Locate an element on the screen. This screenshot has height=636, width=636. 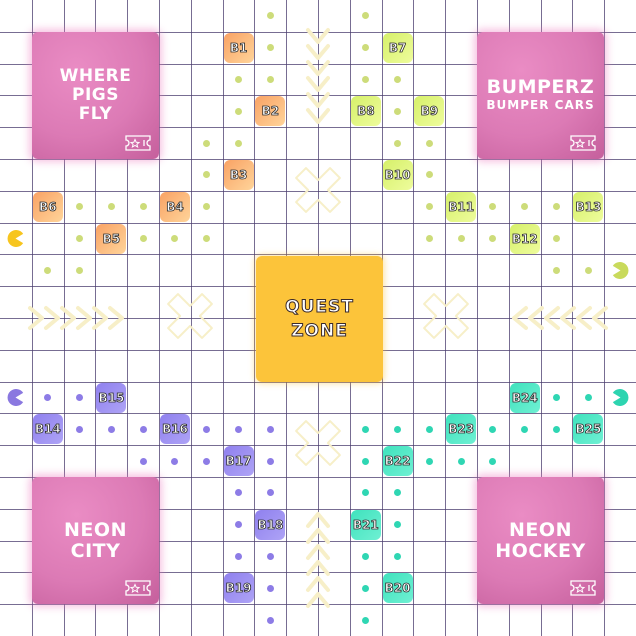
board-tile-b4: B4 is located at coordinates (175, 206).